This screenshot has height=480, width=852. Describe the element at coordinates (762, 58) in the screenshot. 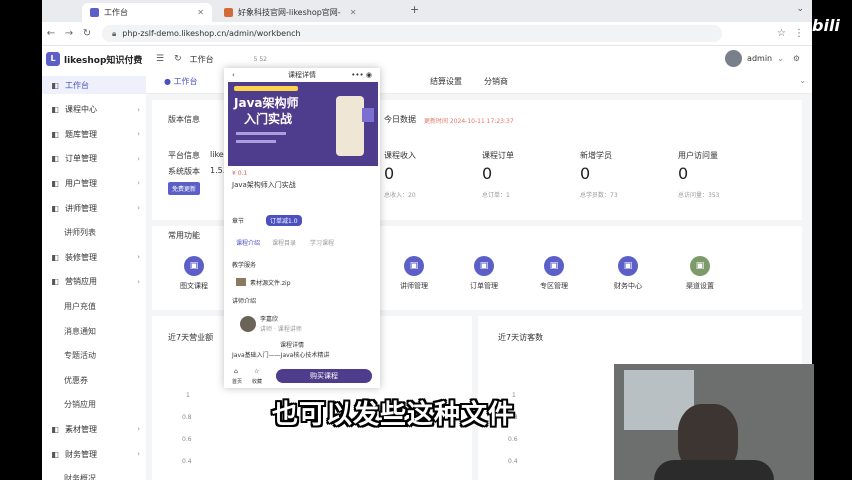

I see `user-menu: admin ⌄ ⚙` at that location.